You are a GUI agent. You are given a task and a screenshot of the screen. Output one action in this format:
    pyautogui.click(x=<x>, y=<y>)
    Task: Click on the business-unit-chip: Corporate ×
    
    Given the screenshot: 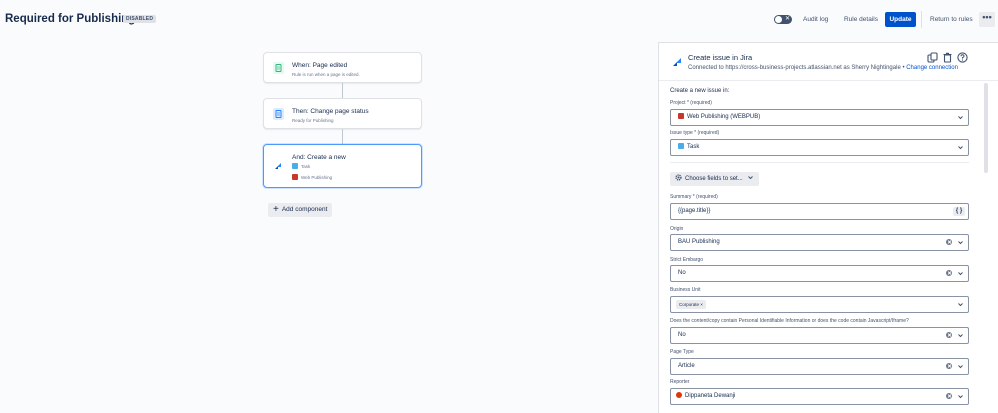 What is the action you would take?
    pyautogui.click(x=691, y=304)
    